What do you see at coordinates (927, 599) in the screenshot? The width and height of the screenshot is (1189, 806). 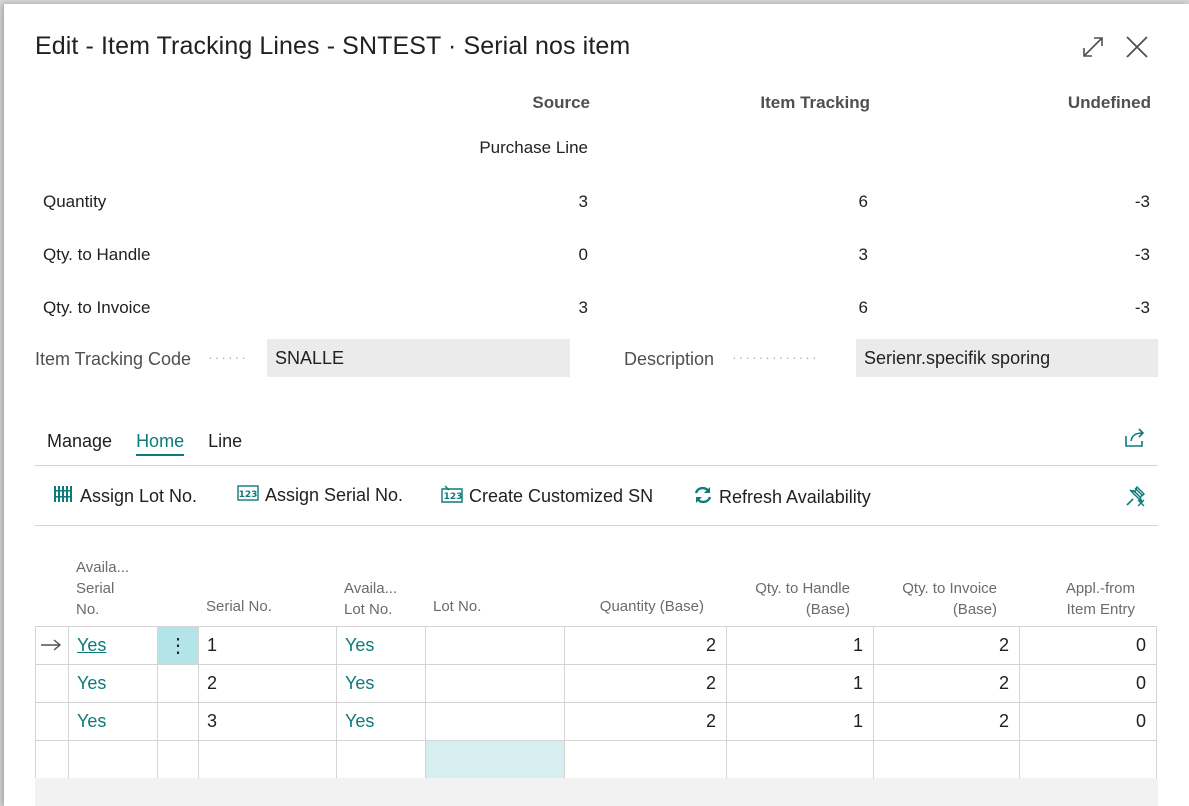 I see `col-qty-invoice: Qty. to Invoice (Base)` at bounding box center [927, 599].